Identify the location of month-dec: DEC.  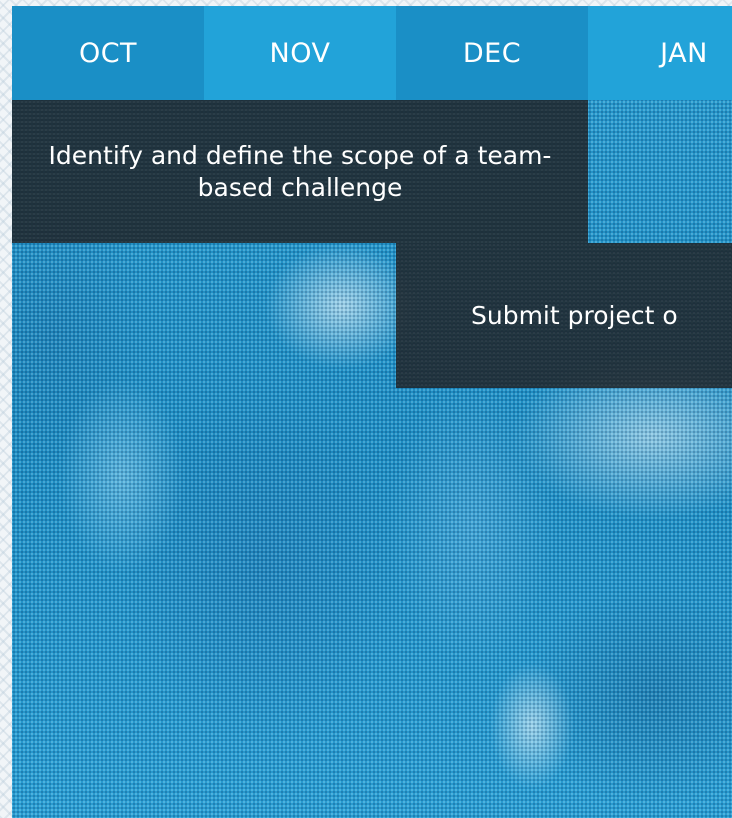
(492, 53).